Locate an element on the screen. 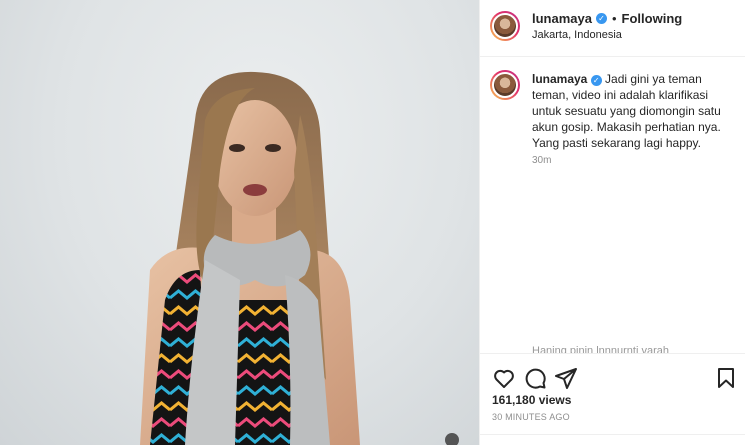 The width and height of the screenshot is (745, 447). next-comment-partial: Haning pinin lnnnurnti varah is located at coordinates (600, 349).